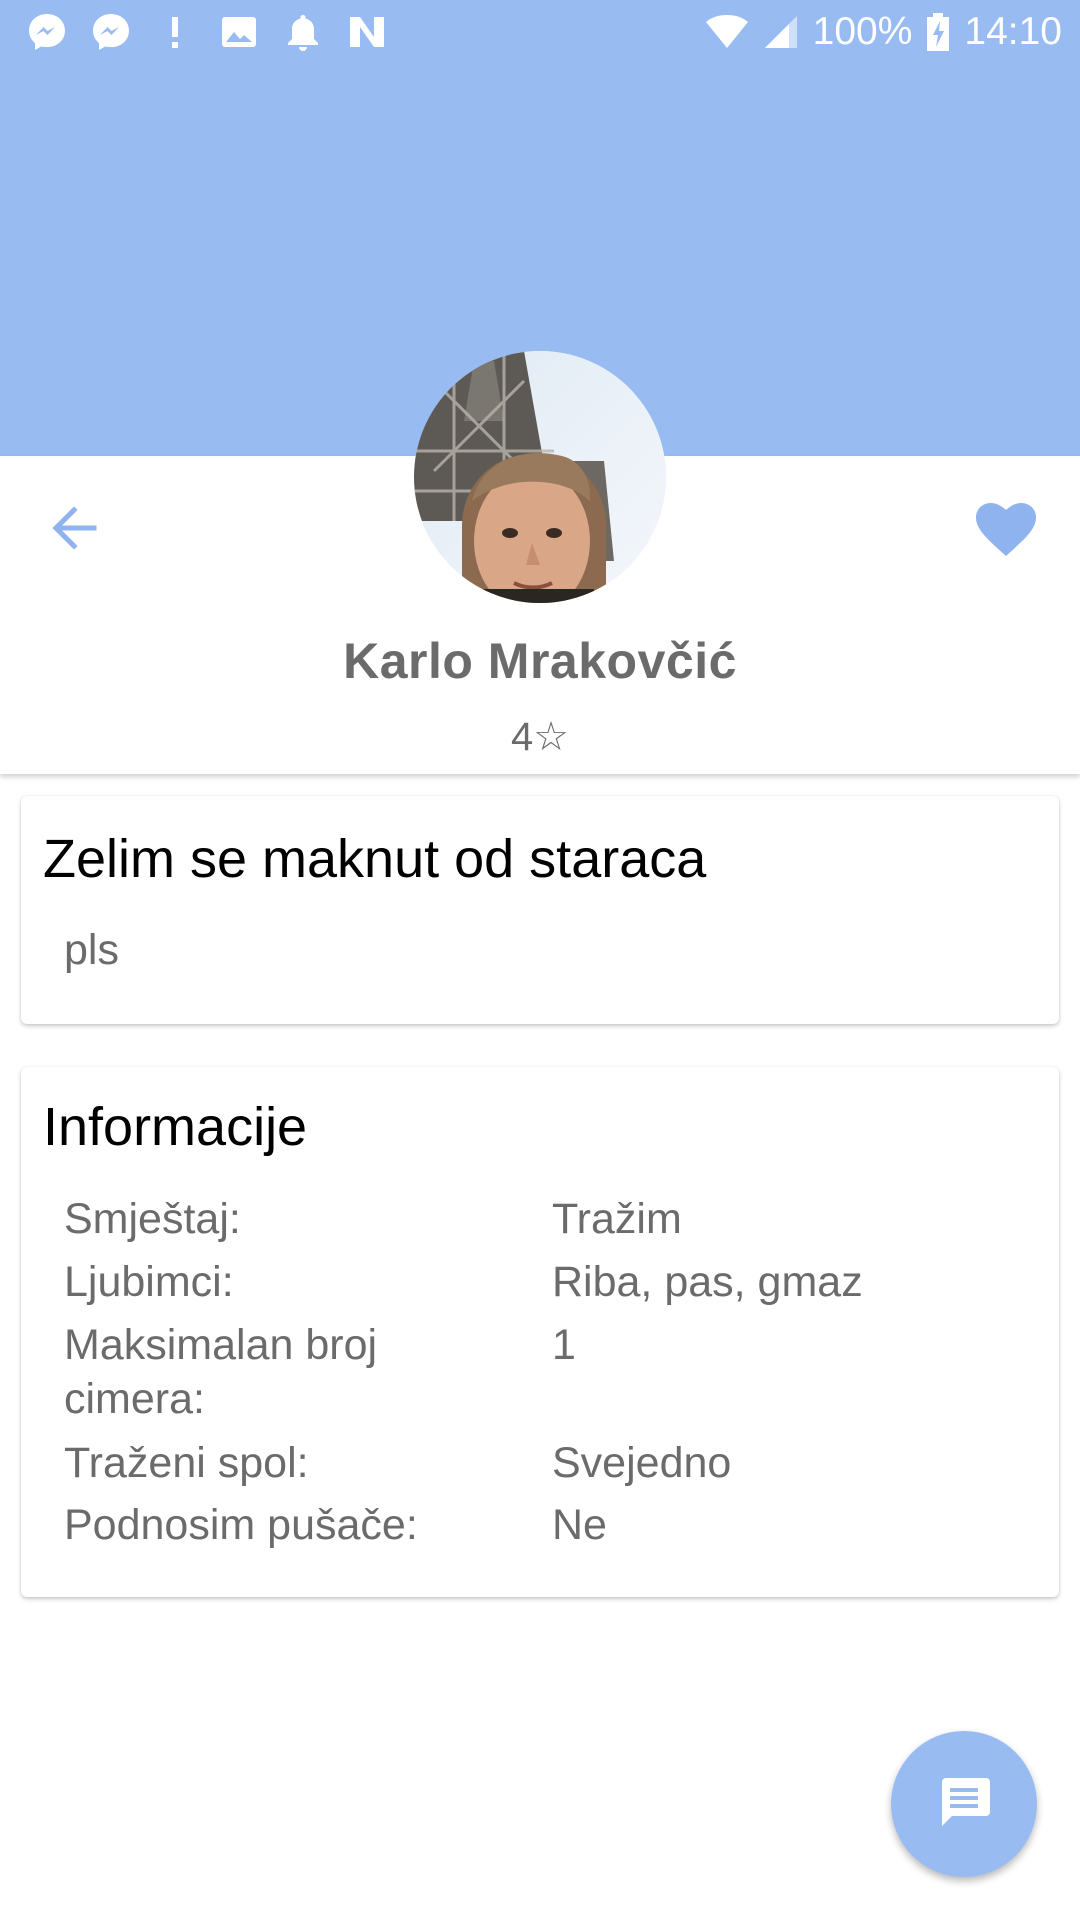 This screenshot has height=1920, width=1080. Describe the element at coordinates (540, 32) in the screenshot. I see `status-bar: 100% 14:10` at that location.